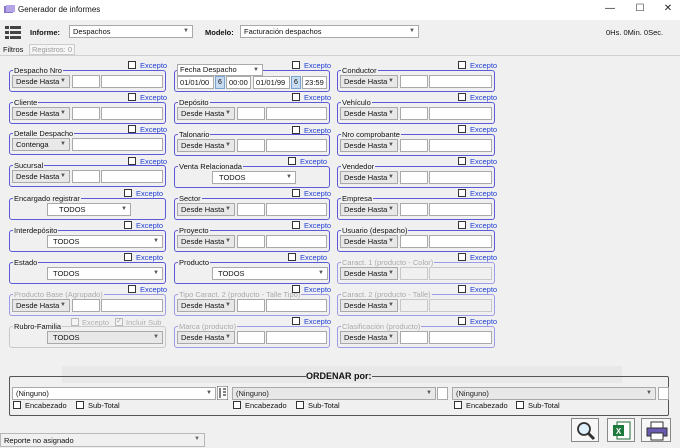  I want to click on order-select-1: (Ninguno) ▼, so click(114, 393).